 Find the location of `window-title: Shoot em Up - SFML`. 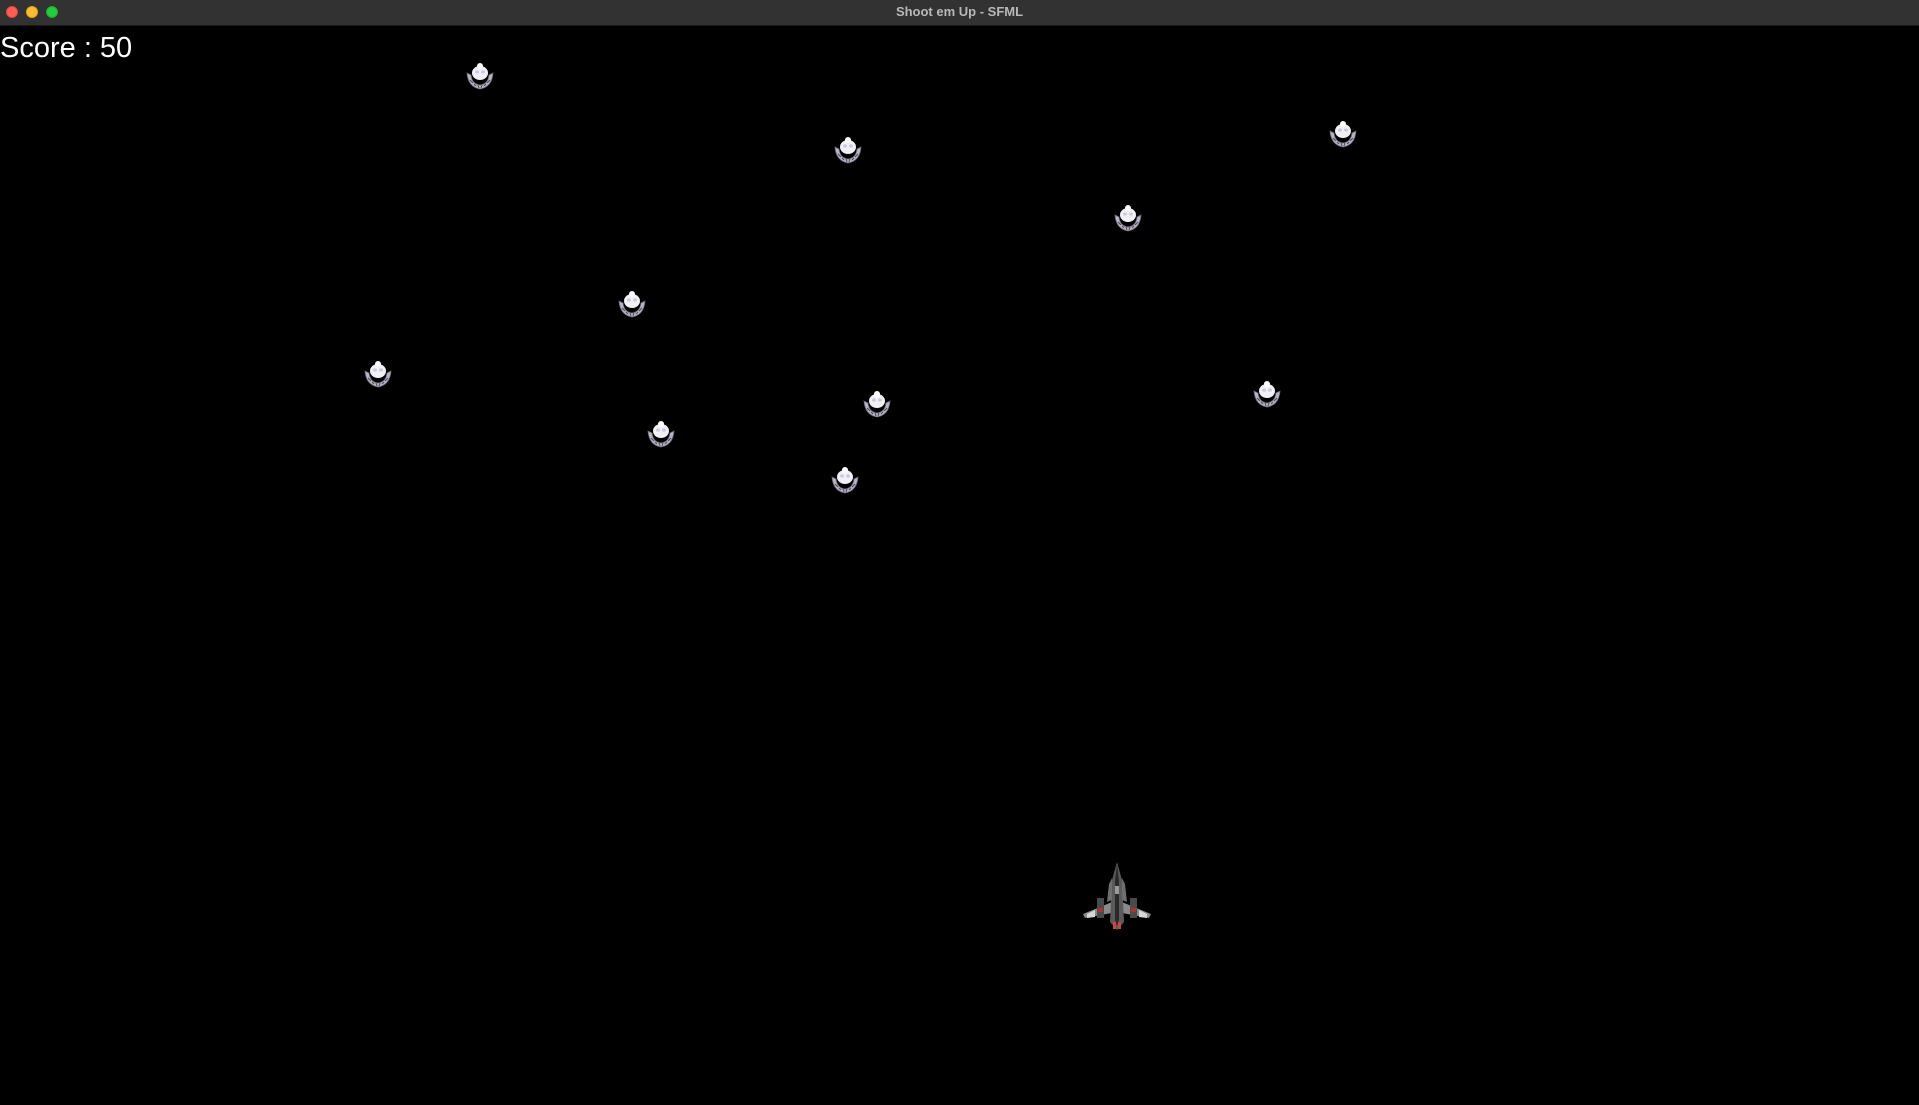

window-title: Shoot em Up - SFML is located at coordinates (959, 11).